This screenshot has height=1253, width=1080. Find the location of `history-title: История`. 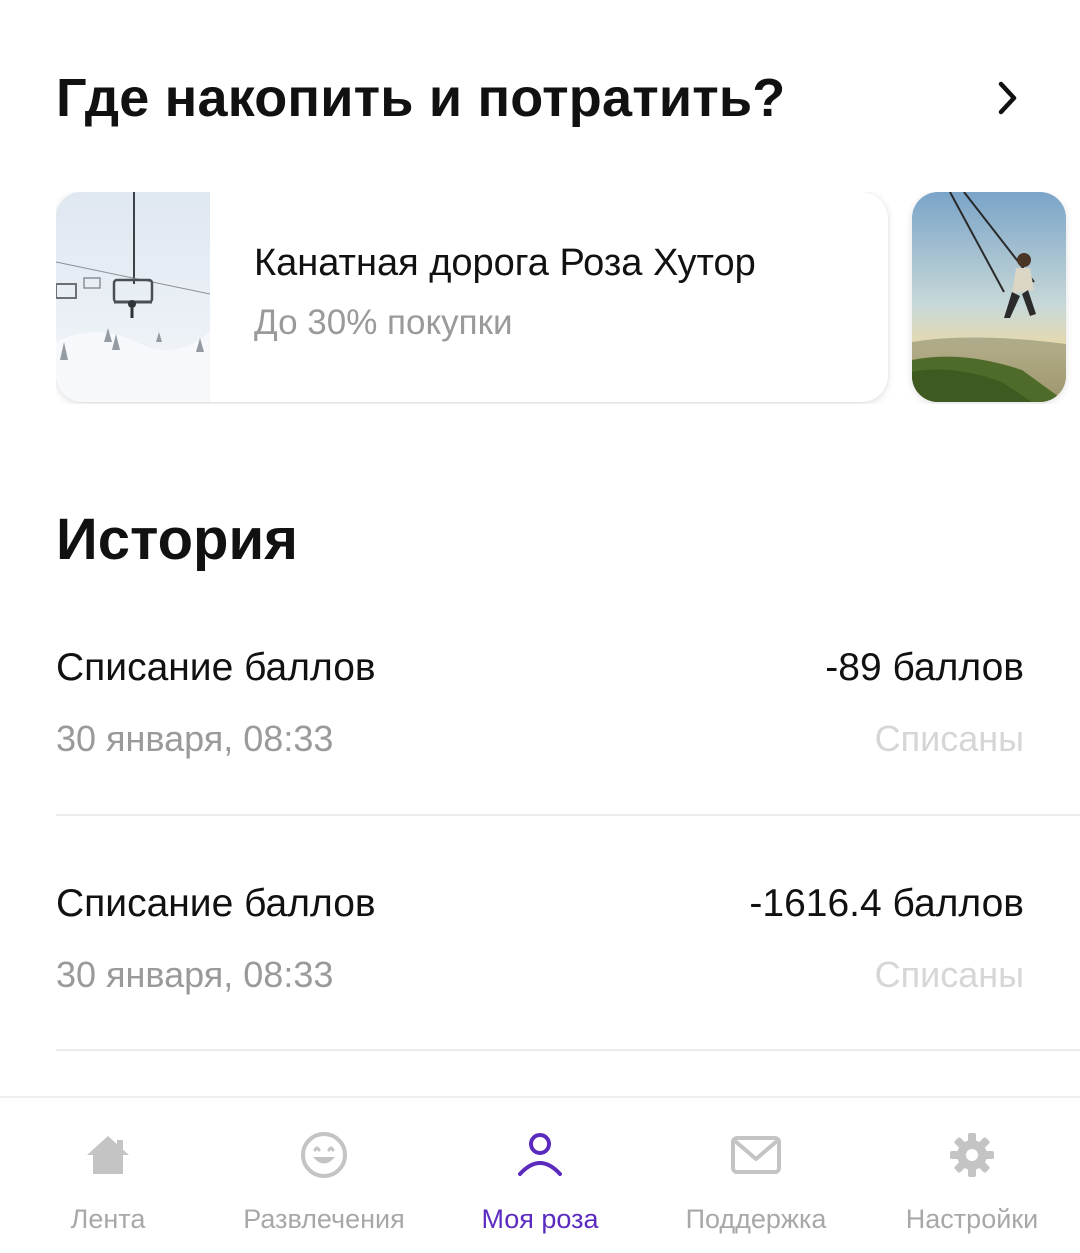

history-title: История is located at coordinates (177, 539).